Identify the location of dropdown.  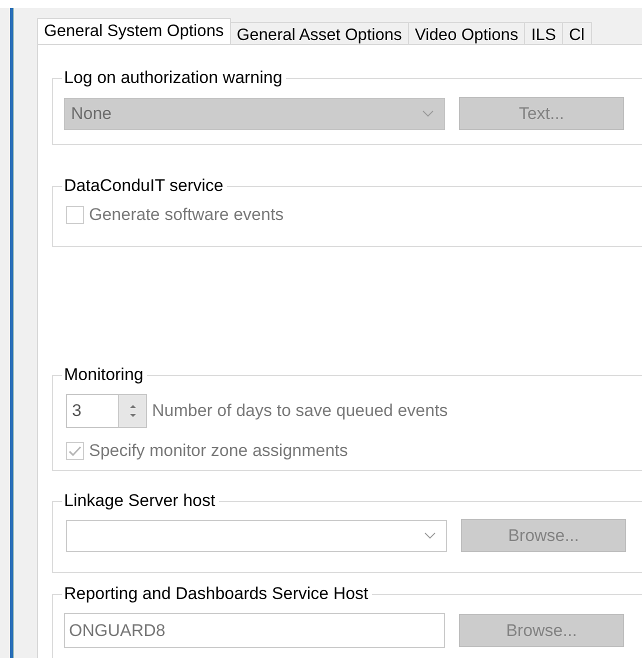
(256, 536).